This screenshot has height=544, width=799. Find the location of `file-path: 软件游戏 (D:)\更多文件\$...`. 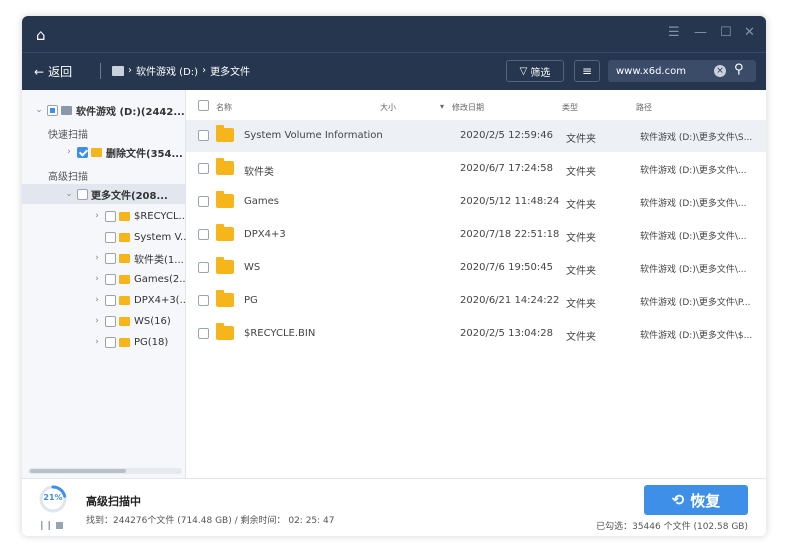

file-path: 软件游戏 (D:)\更多文件\$... is located at coordinates (696, 336).